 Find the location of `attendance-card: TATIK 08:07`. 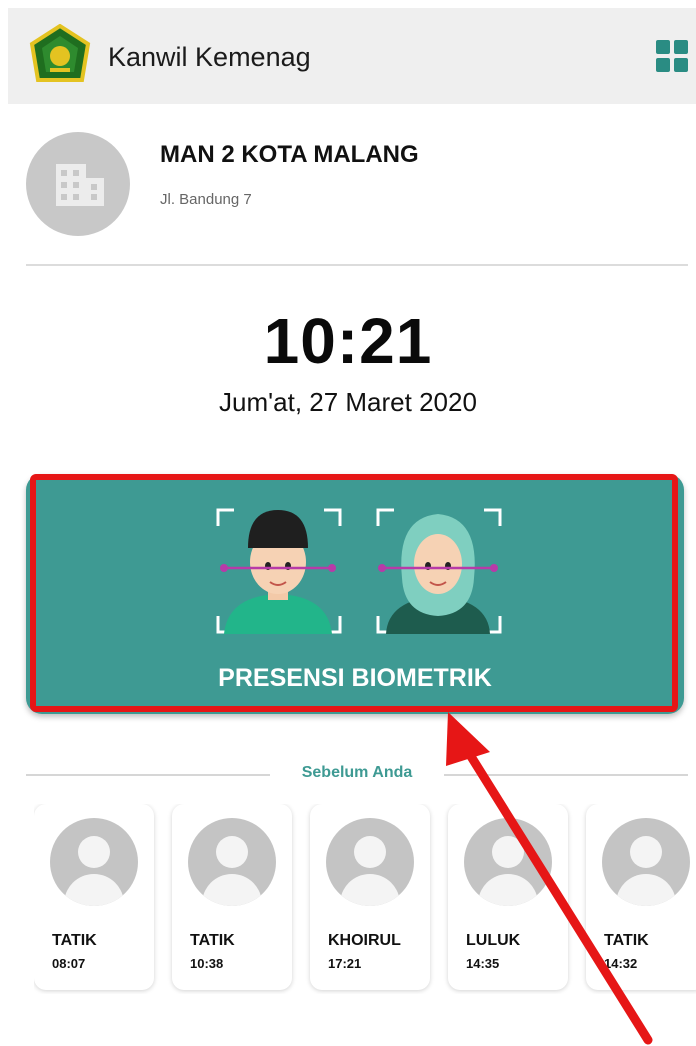

attendance-card: TATIK 08:07 is located at coordinates (94, 897).